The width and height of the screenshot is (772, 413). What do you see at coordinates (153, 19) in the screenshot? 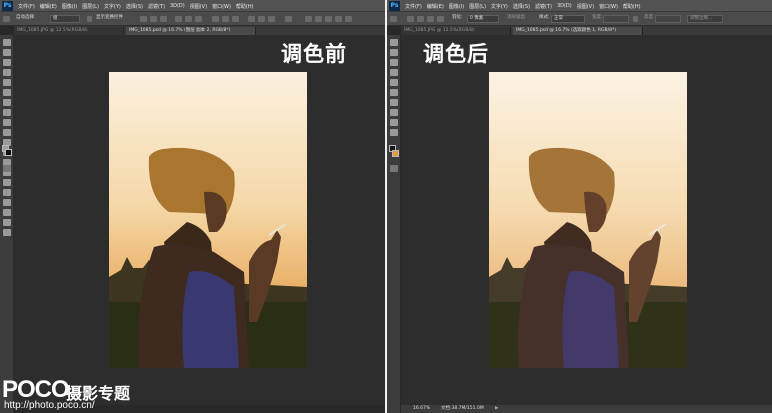
I see `align-middle-icon` at bounding box center [153, 19].